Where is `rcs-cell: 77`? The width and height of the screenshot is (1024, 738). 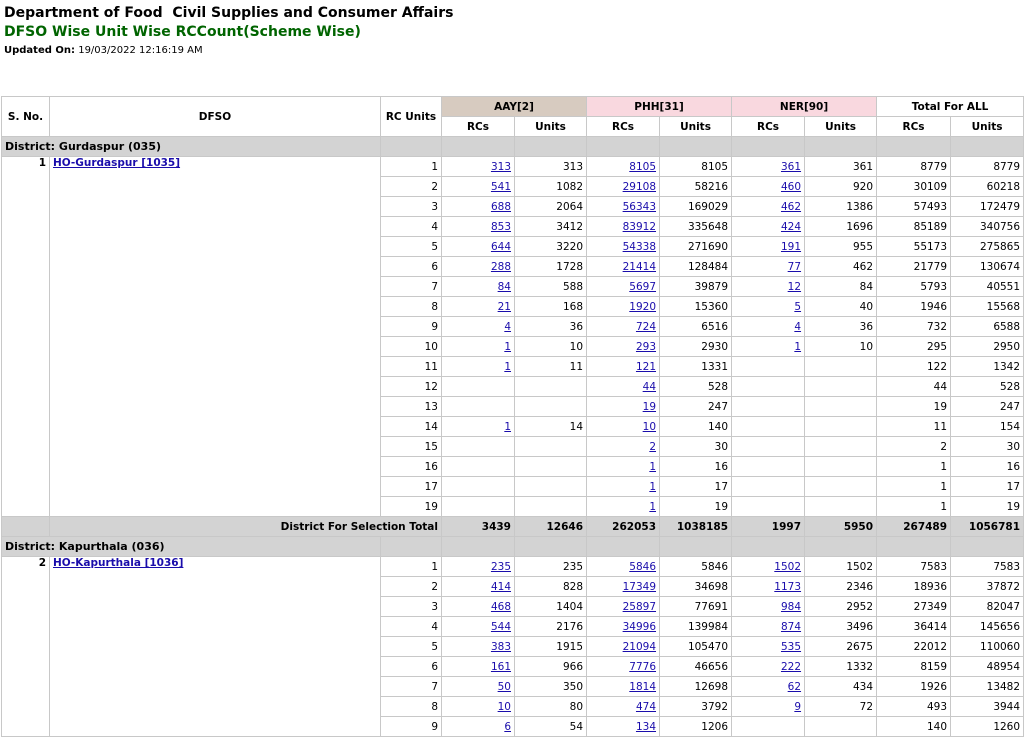 rcs-cell: 77 is located at coordinates (768, 266).